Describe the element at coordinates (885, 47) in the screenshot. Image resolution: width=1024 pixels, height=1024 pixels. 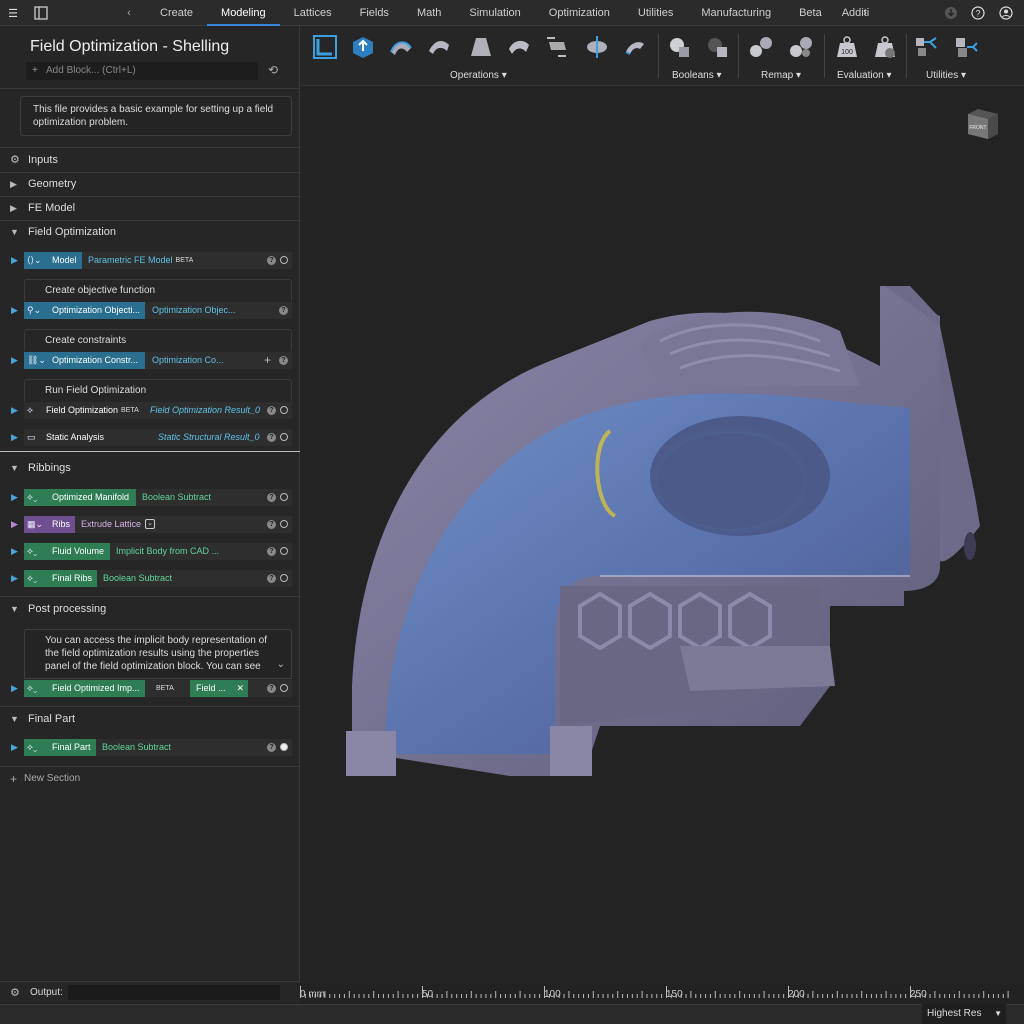
I see `evaluate-icon` at that location.